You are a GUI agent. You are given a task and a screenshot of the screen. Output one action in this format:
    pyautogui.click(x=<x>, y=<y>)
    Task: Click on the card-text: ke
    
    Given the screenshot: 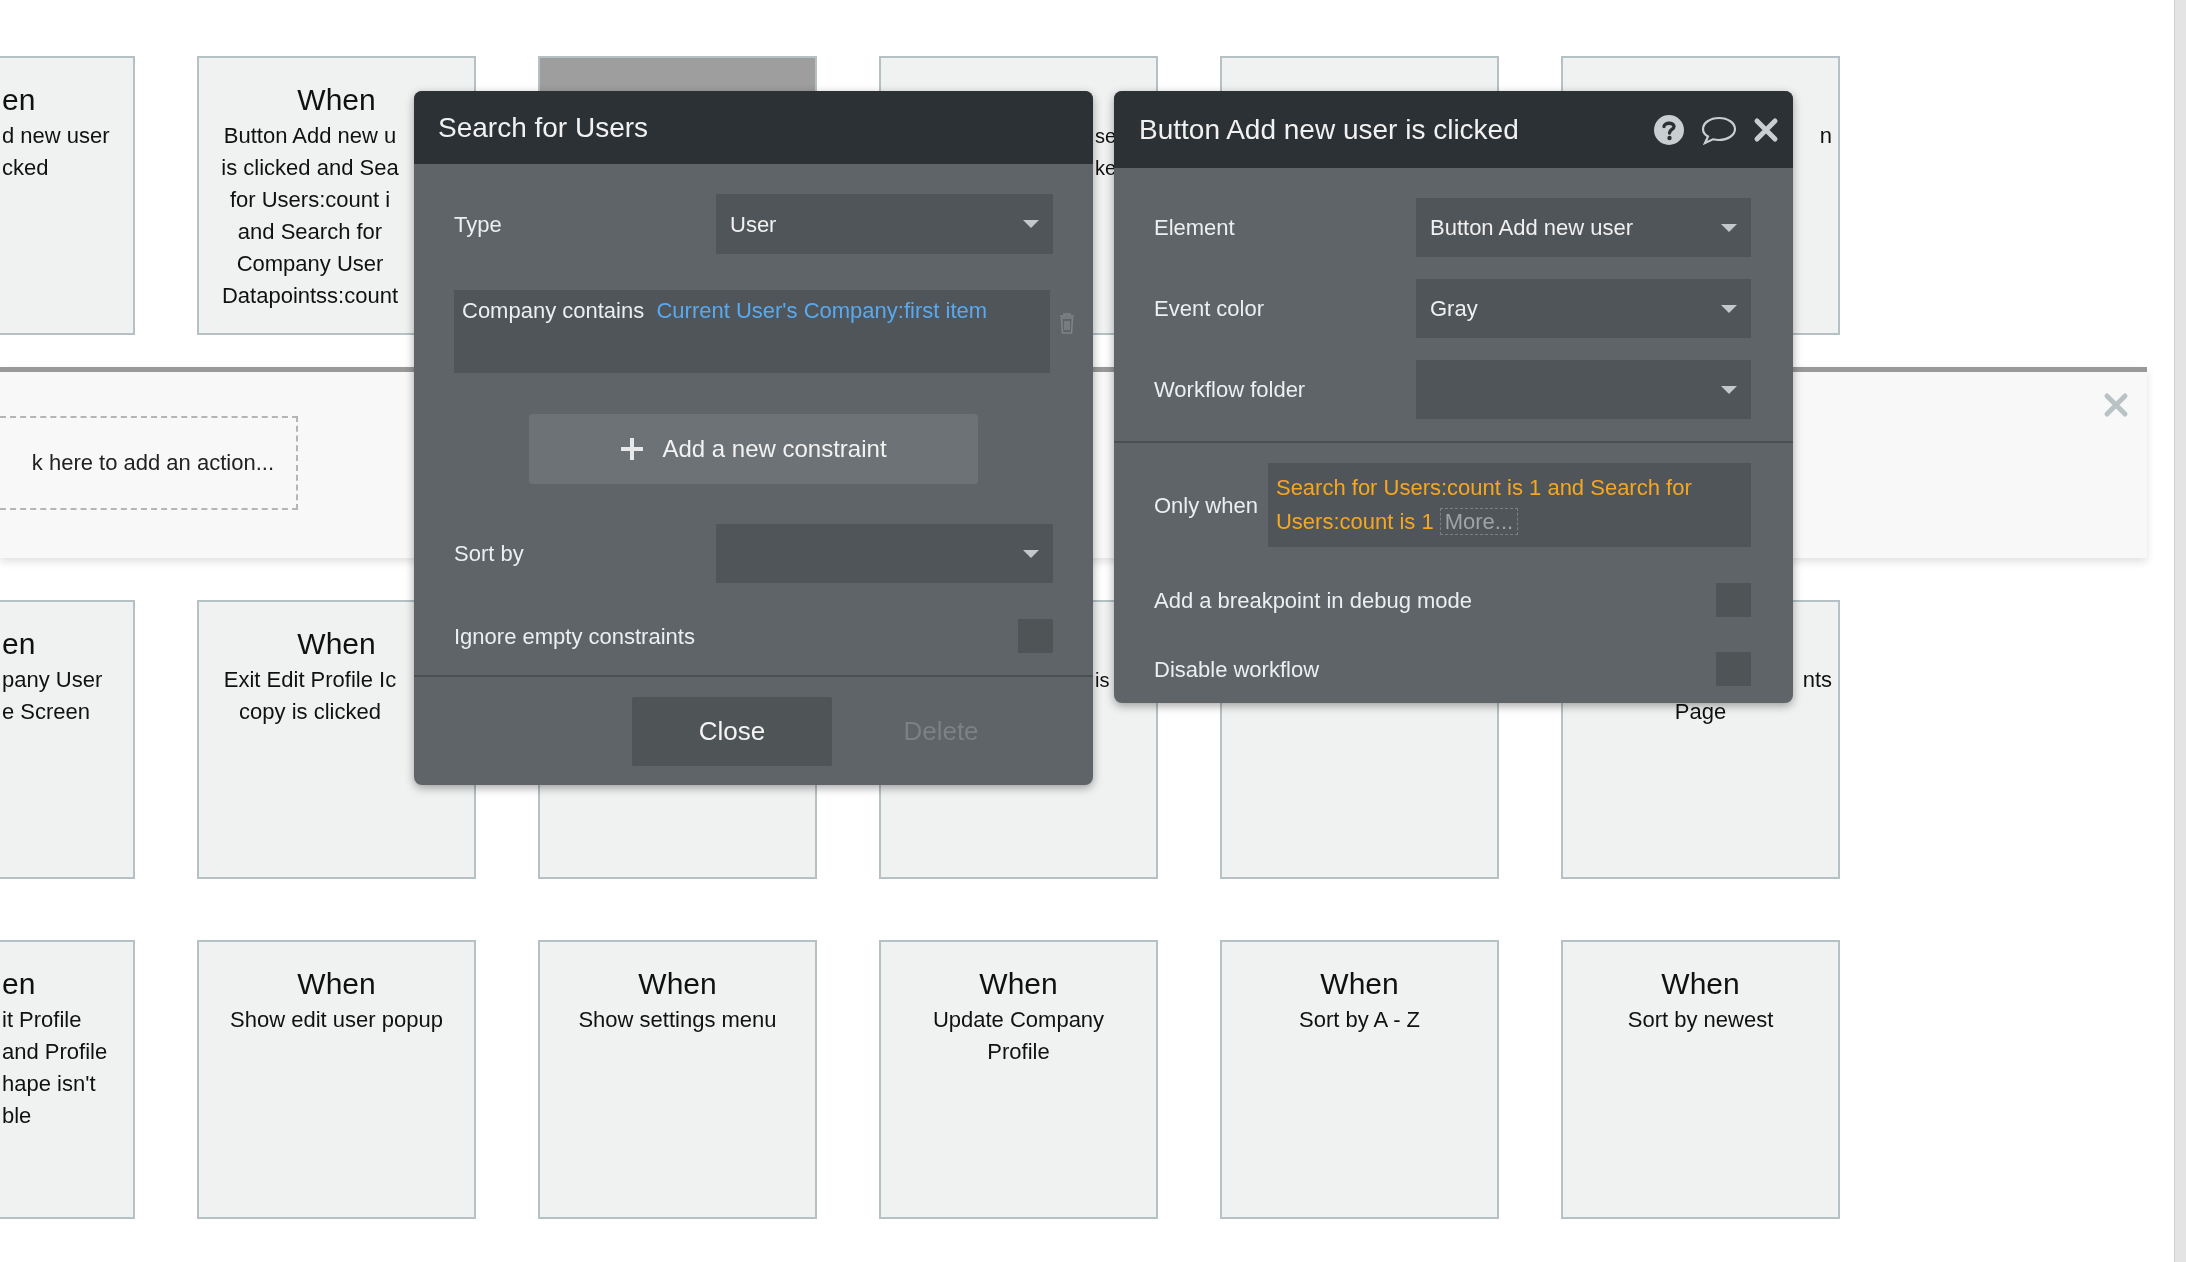 What is the action you would take?
    pyautogui.click(x=1106, y=168)
    